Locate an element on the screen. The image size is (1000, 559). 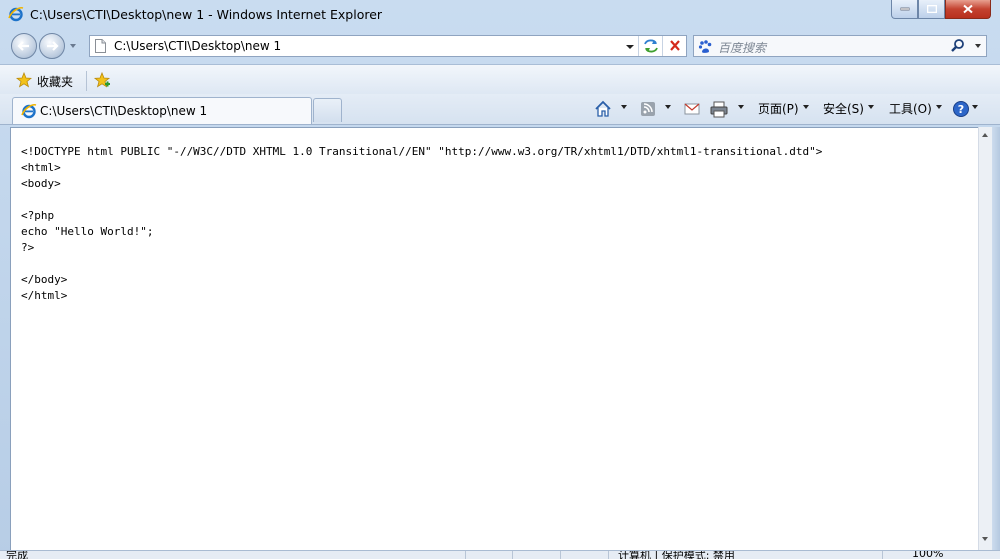
address-url: C:\Users\CTI\Desktop\new 1 is located at coordinates (197, 46).